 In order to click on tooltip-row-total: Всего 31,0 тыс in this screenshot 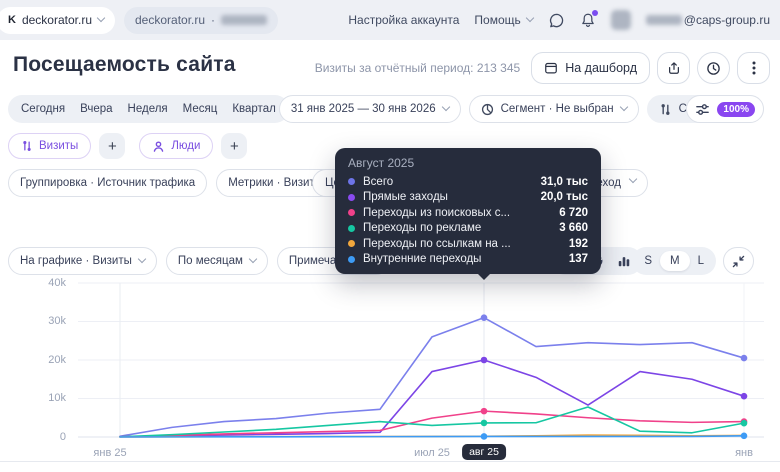, I will do `click(468, 182)`.